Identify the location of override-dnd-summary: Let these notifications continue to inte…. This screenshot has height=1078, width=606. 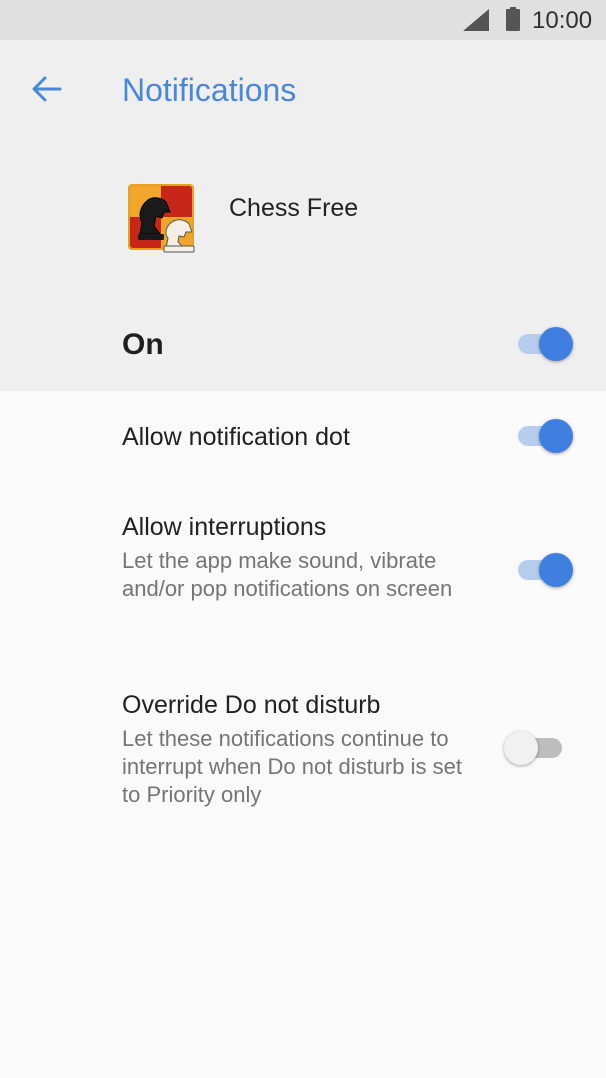
(292, 766).